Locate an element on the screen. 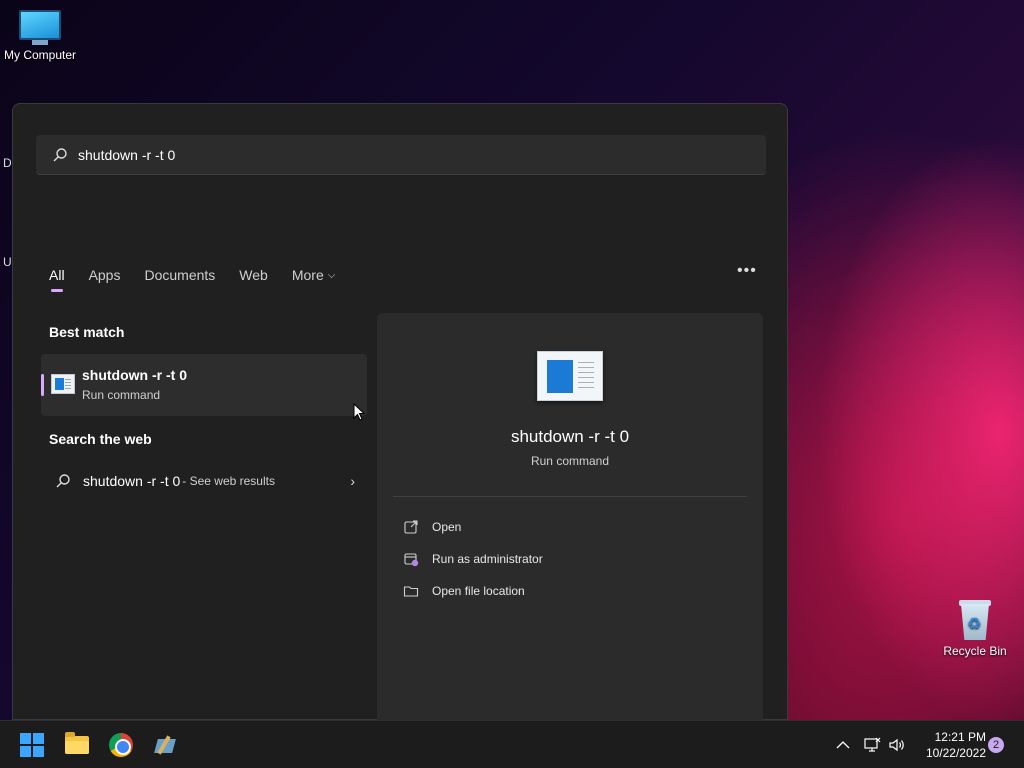 The width and height of the screenshot is (1024, 768). tab-apps: Apps is located at coordinates (105, 275).